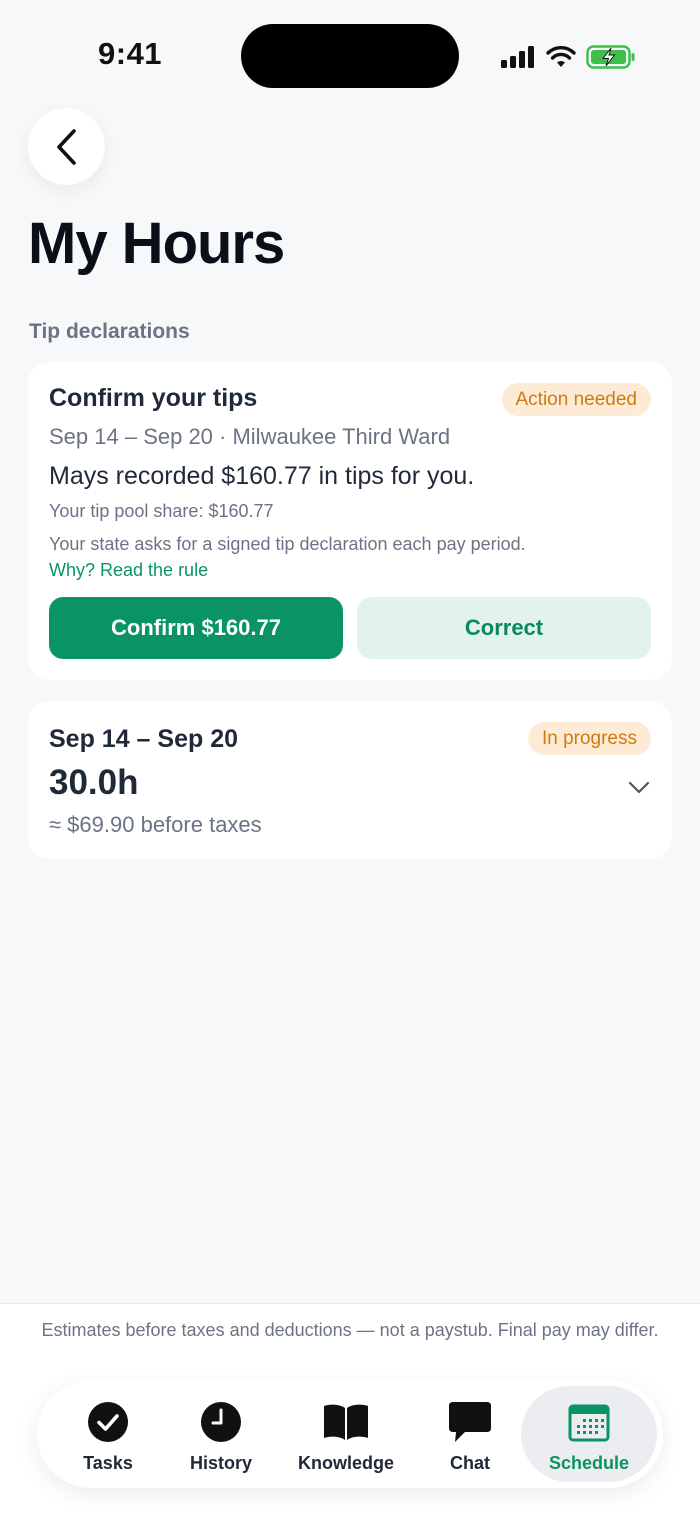 The image size is (700, 1522). What do you see at coordinates (576, 399) in the screenshot?
I see `status-badge-action-needed: Action needed` at bounding box center [576, 399].